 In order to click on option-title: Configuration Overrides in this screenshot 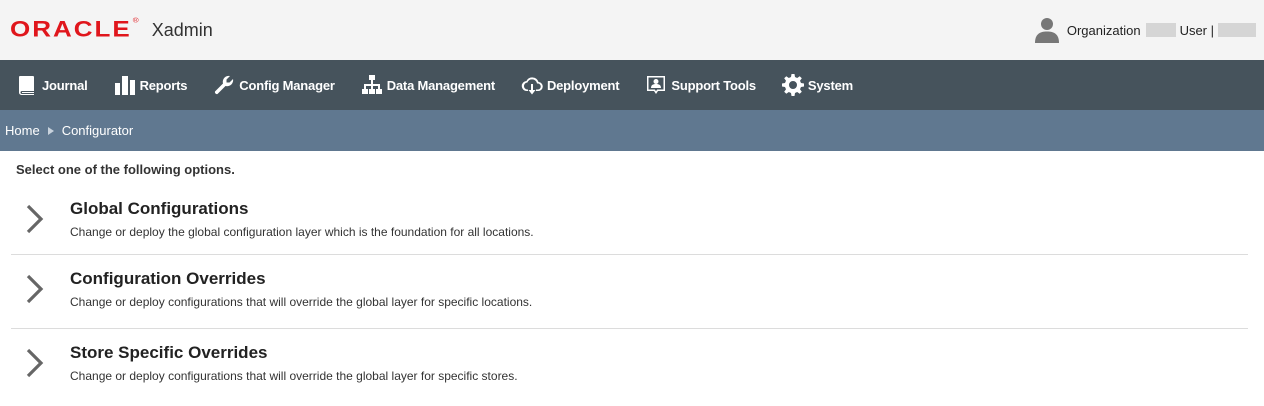, I will do `click(301, 279)`.